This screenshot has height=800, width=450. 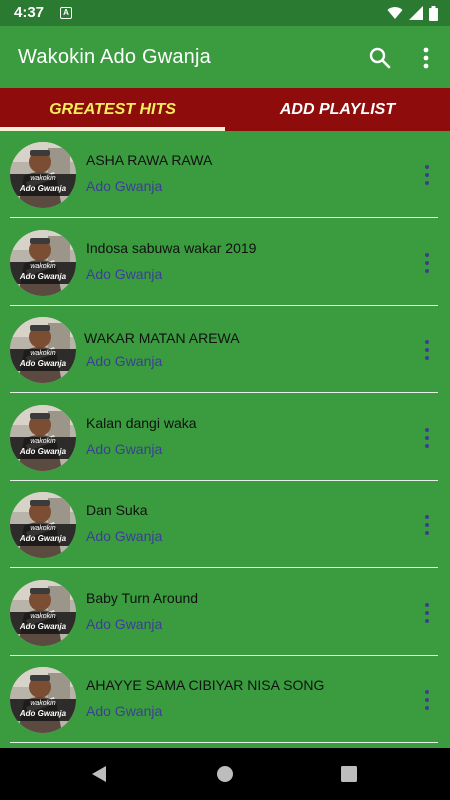 What do you see at coordinates (225, 13) in the screenshot?
I see `status-bar: 4:37 A` at bounding box center [225, 13].